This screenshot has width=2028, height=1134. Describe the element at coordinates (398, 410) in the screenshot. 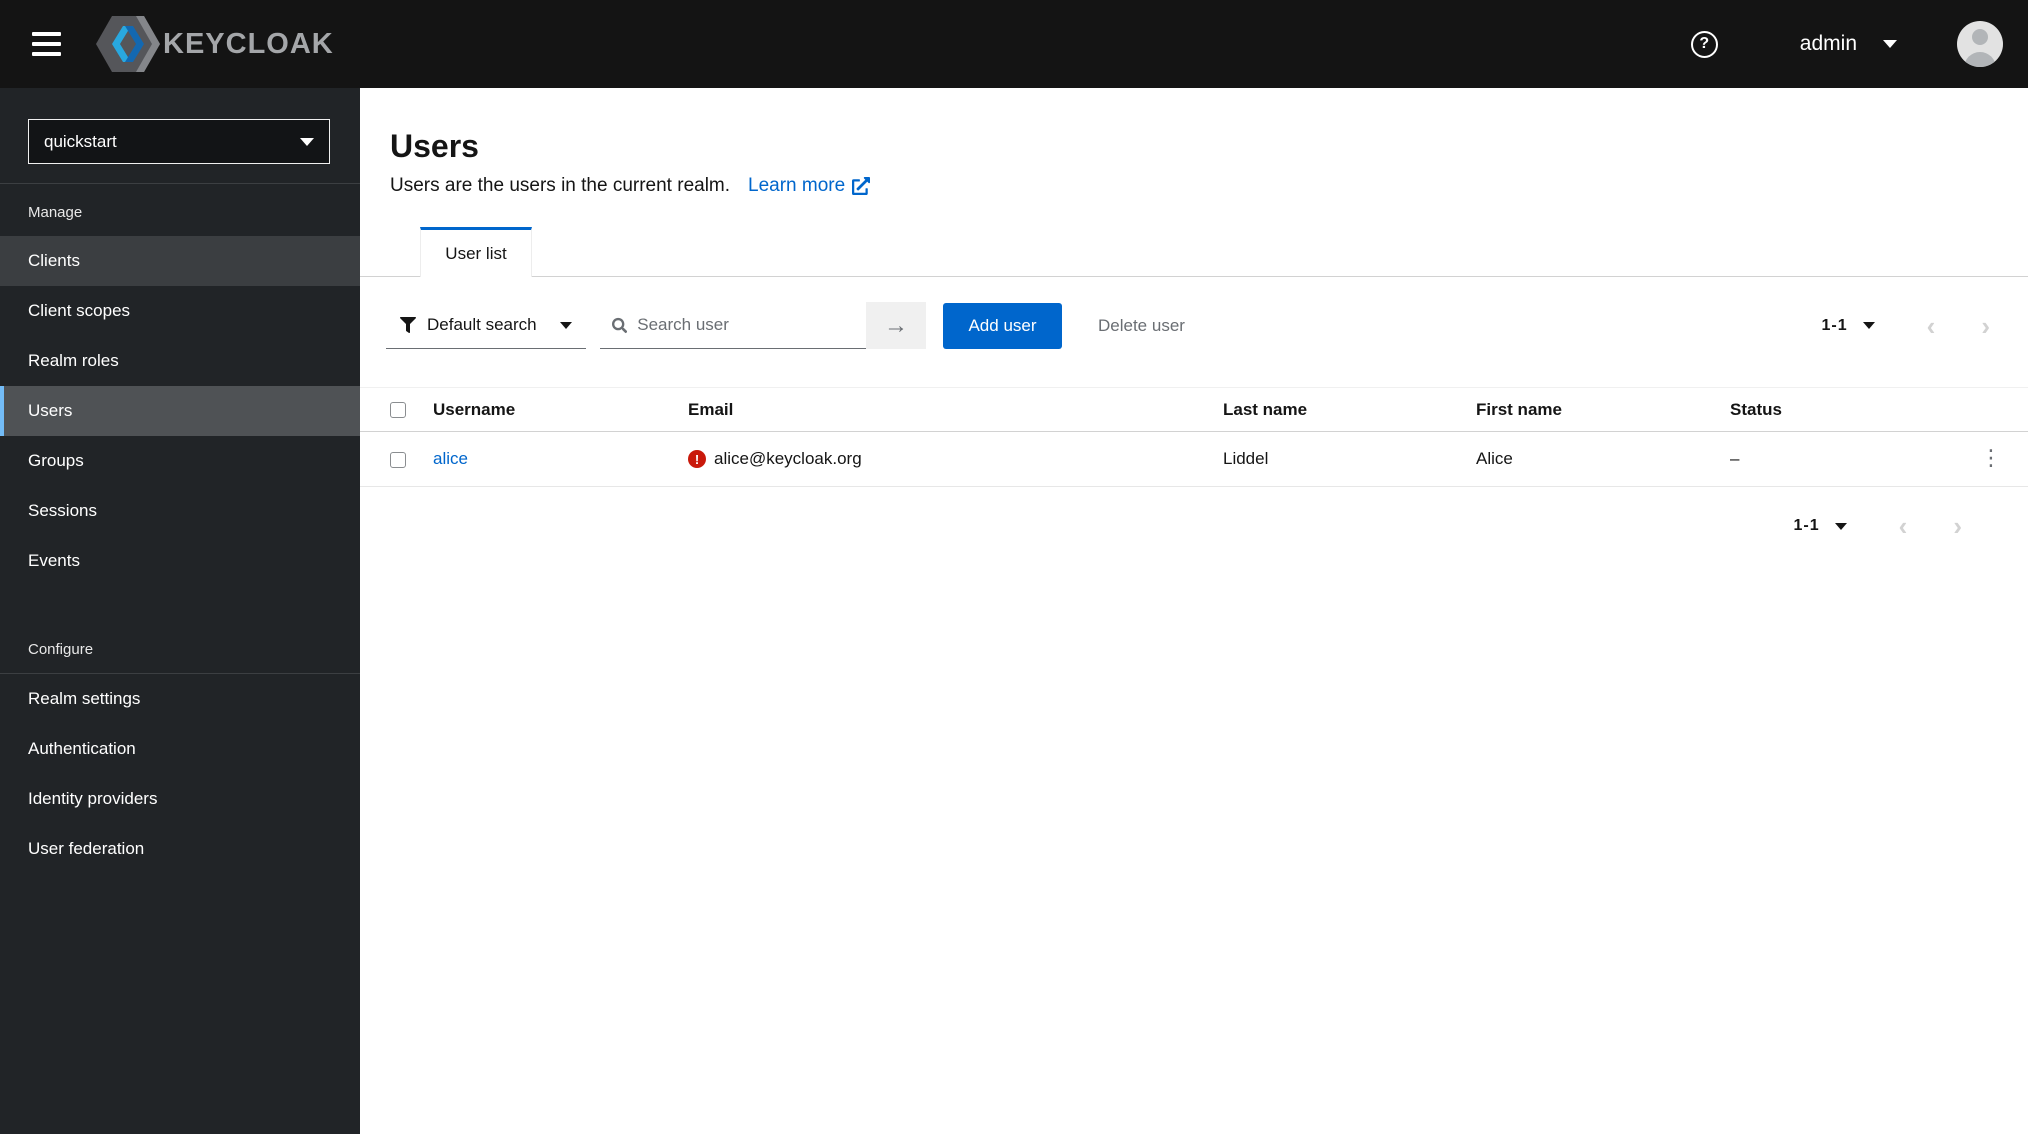

I see `select-all-checkbox` at that location.